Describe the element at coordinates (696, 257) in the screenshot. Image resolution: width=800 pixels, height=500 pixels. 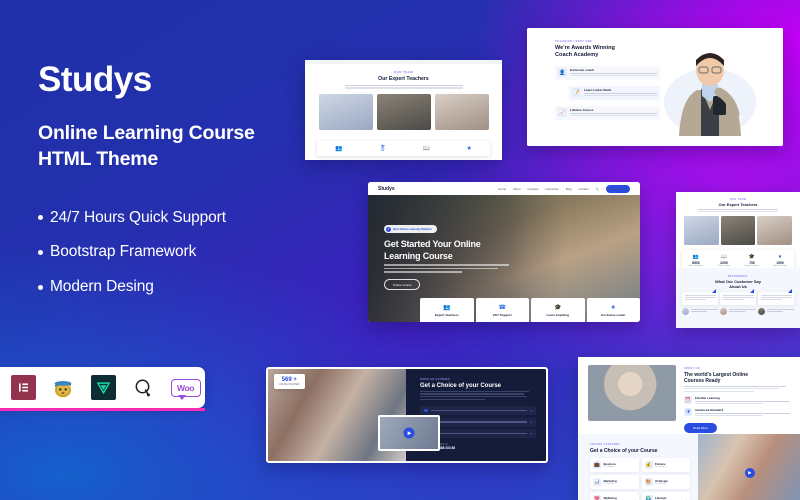
I see `users-icon: 👥` at that location.